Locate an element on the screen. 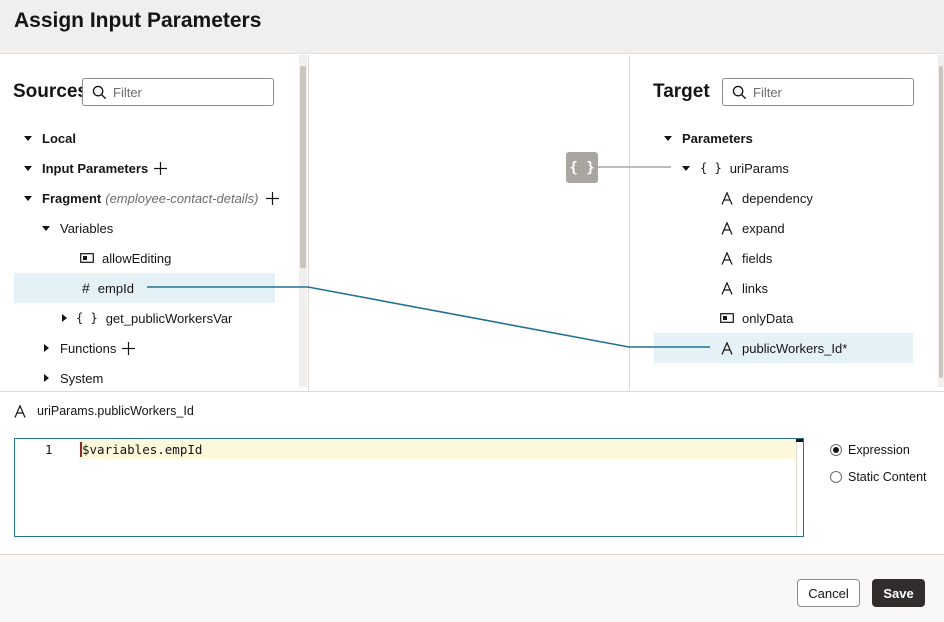  target-filter-placeholder: Filter is located at coordinates (767, 92).